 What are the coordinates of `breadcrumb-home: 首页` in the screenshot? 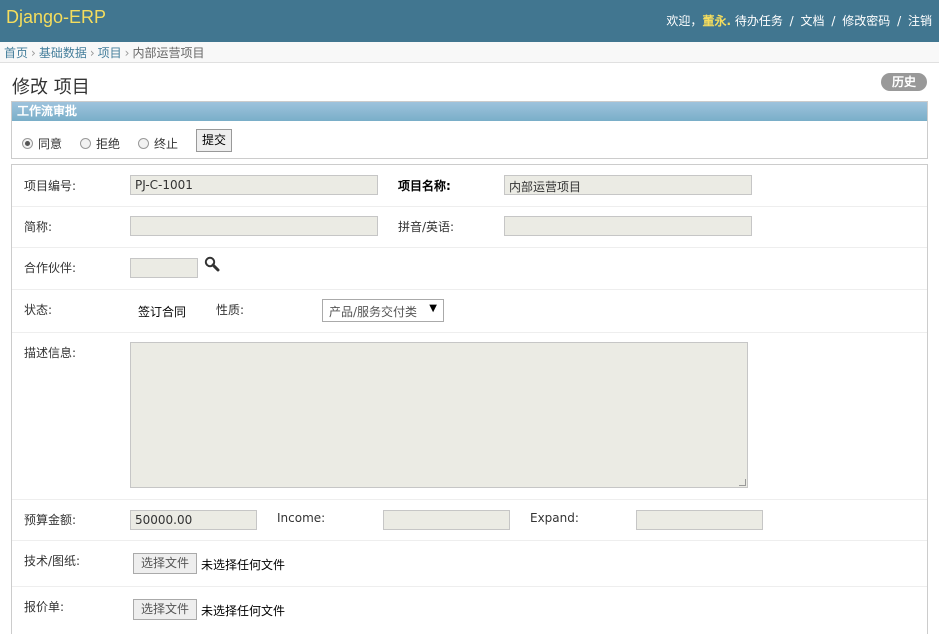 It's located at (16, 53).